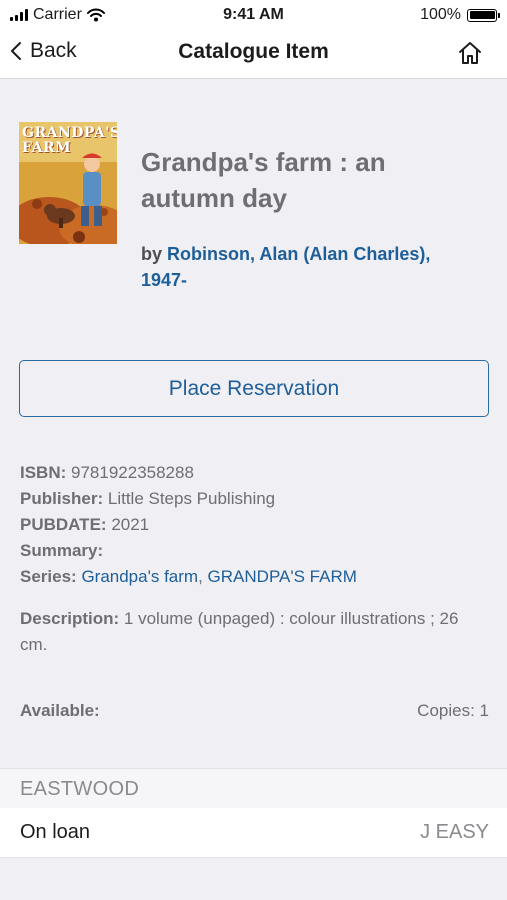  I want to click on nav-bar: Back Catalogue Item, so click(253, 54).